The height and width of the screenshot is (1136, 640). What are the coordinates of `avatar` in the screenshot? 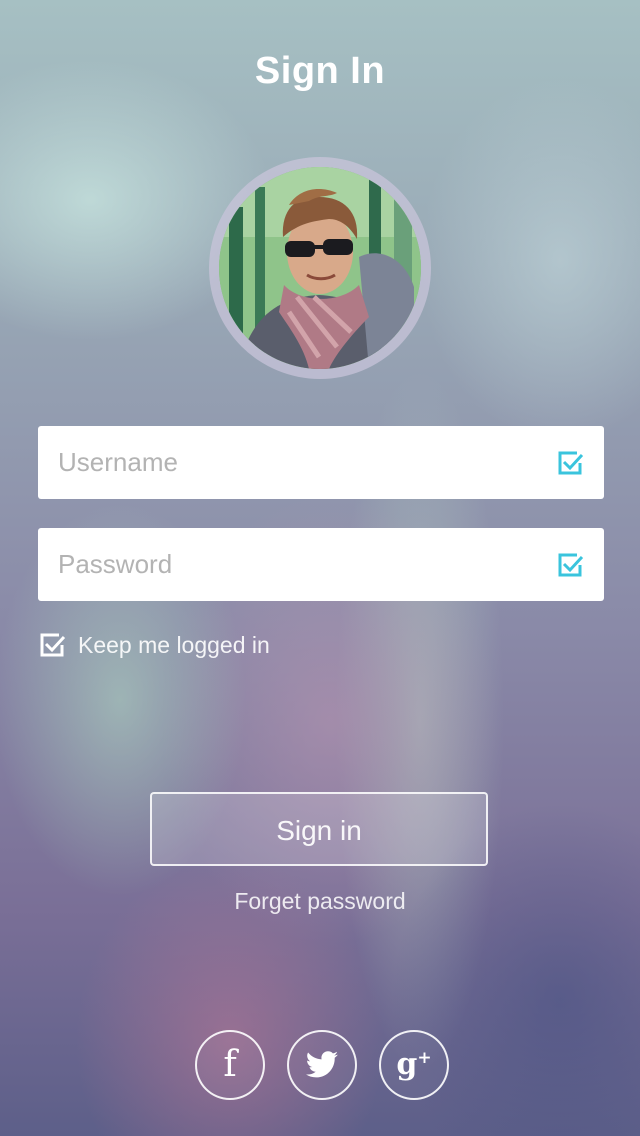 It's located at (320, 268).